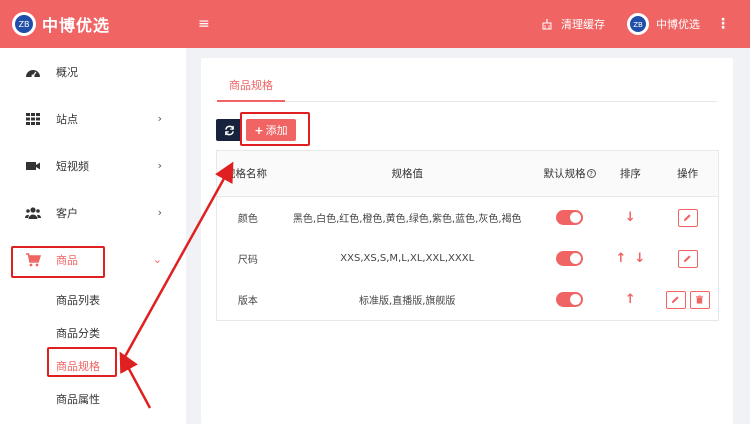 This screenshot has width=750, height=424. What do you see at coordinates (407, 219) in the screenshot?
I see `spec-values-cell: 黑色,白色,红色,橙色,黄色,绿色,紫色,蓝色,灰色,褐色` at bounding box center [407, 219].